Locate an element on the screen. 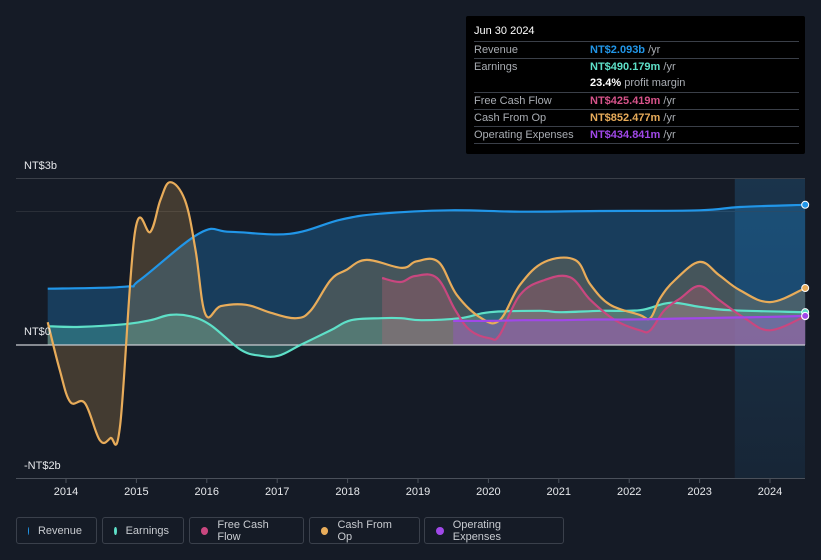 Image resolution: width=821 pixels, height=560 pixels. x-tick-label: 2016 is located at coordinates (207, 492).